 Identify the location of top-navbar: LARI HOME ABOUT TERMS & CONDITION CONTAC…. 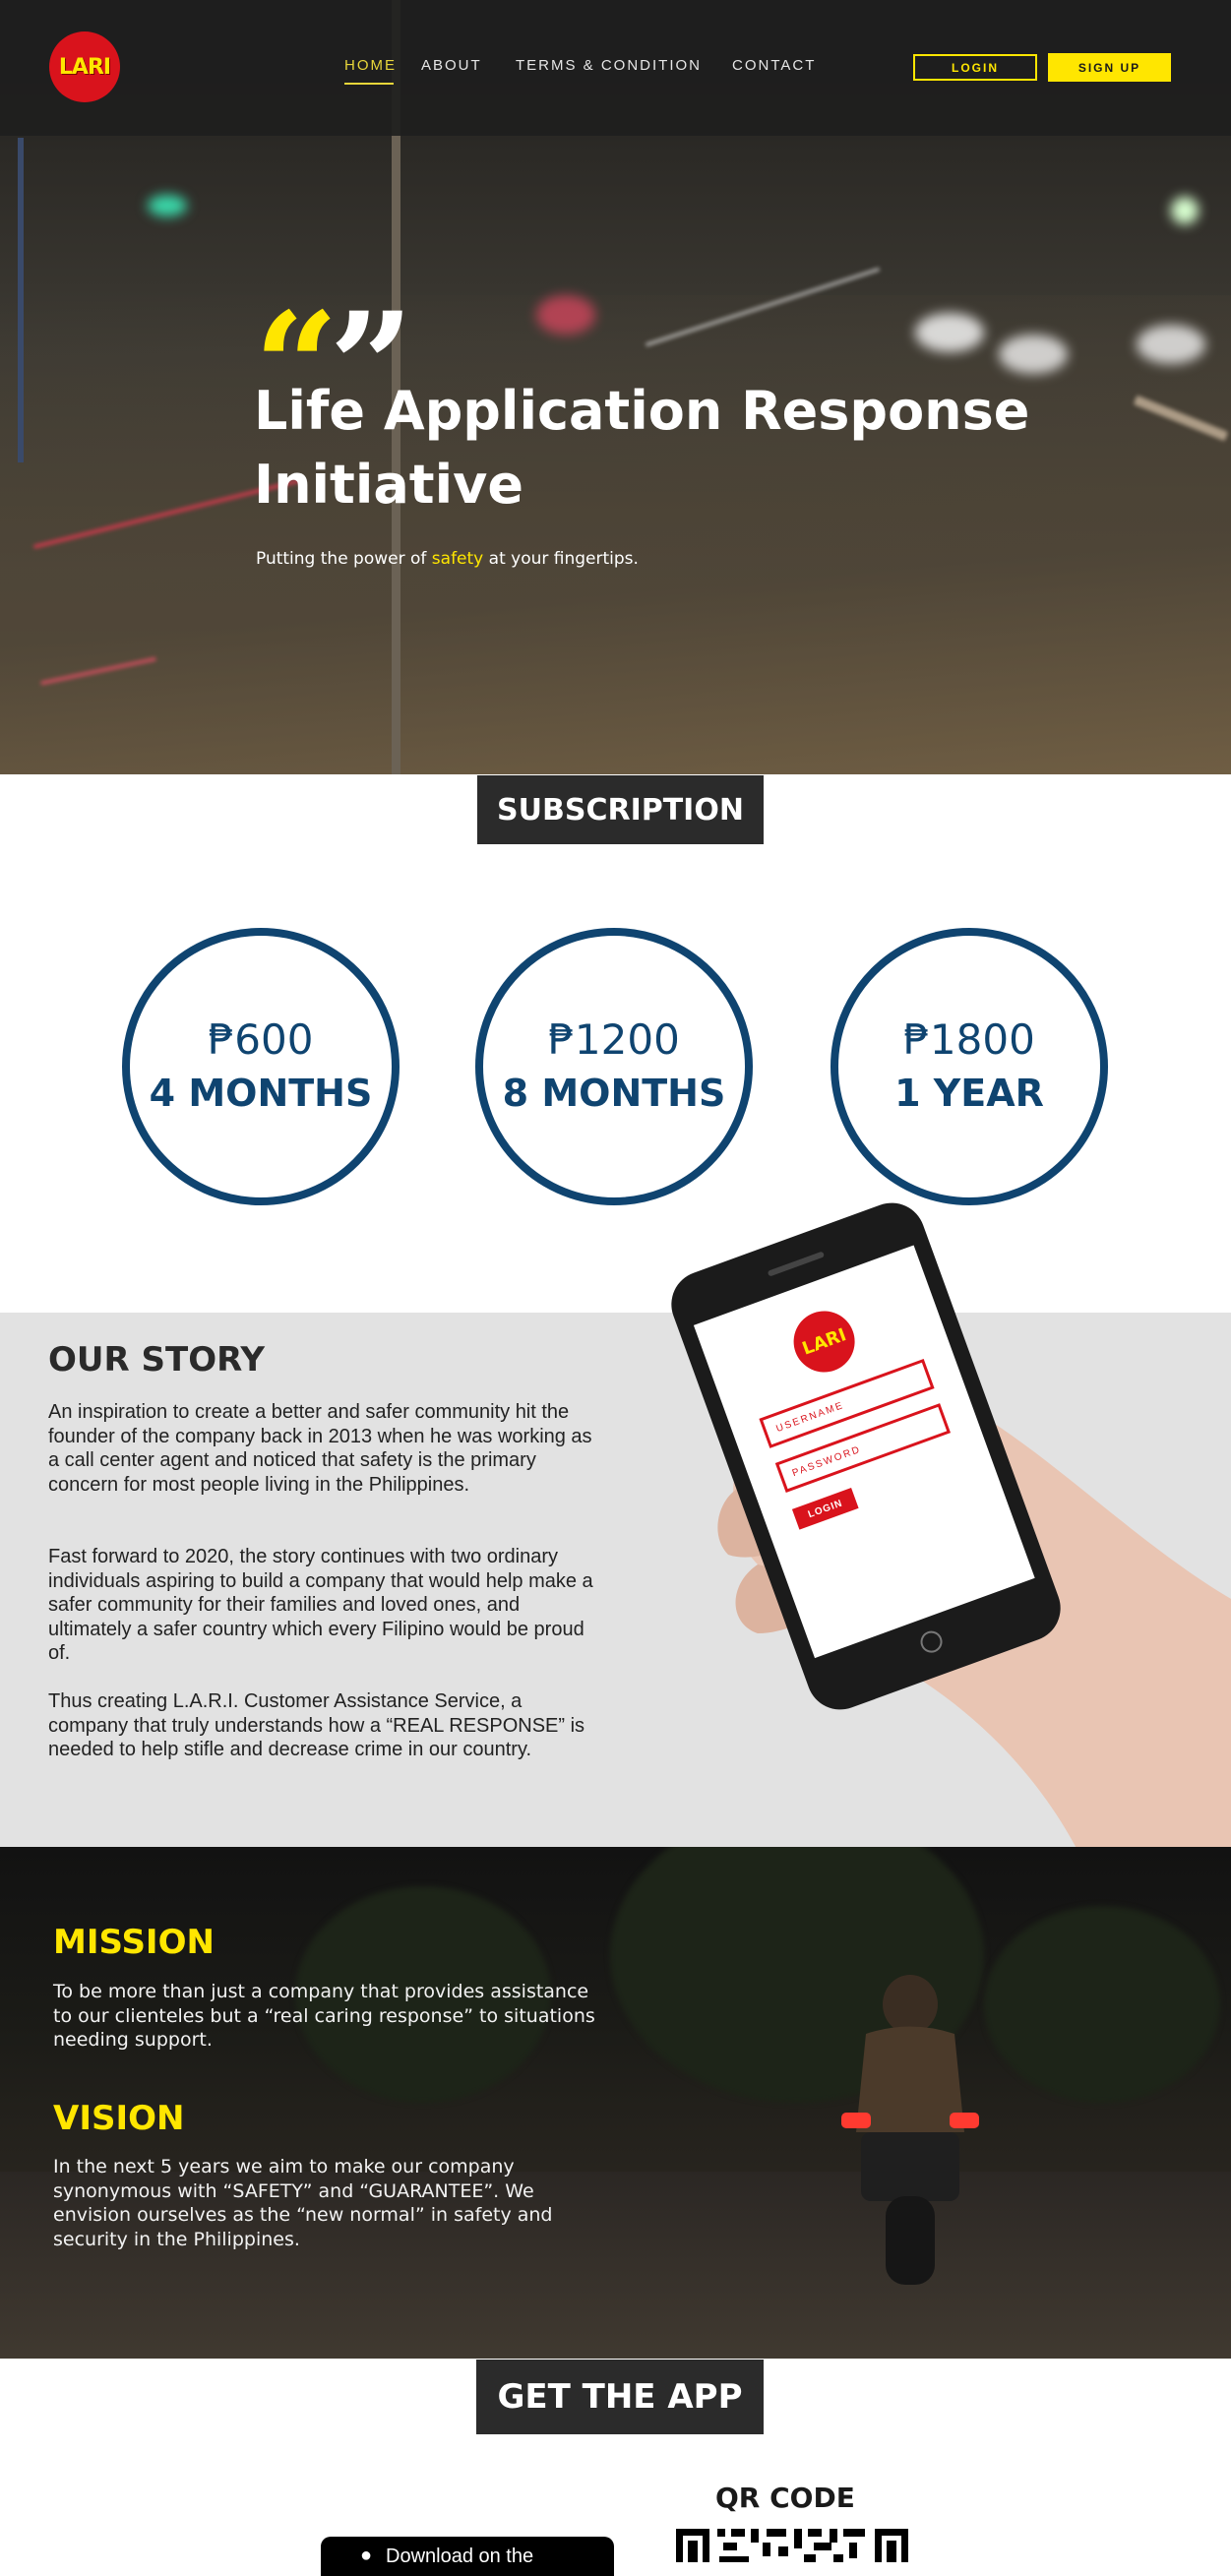
(615, 68).